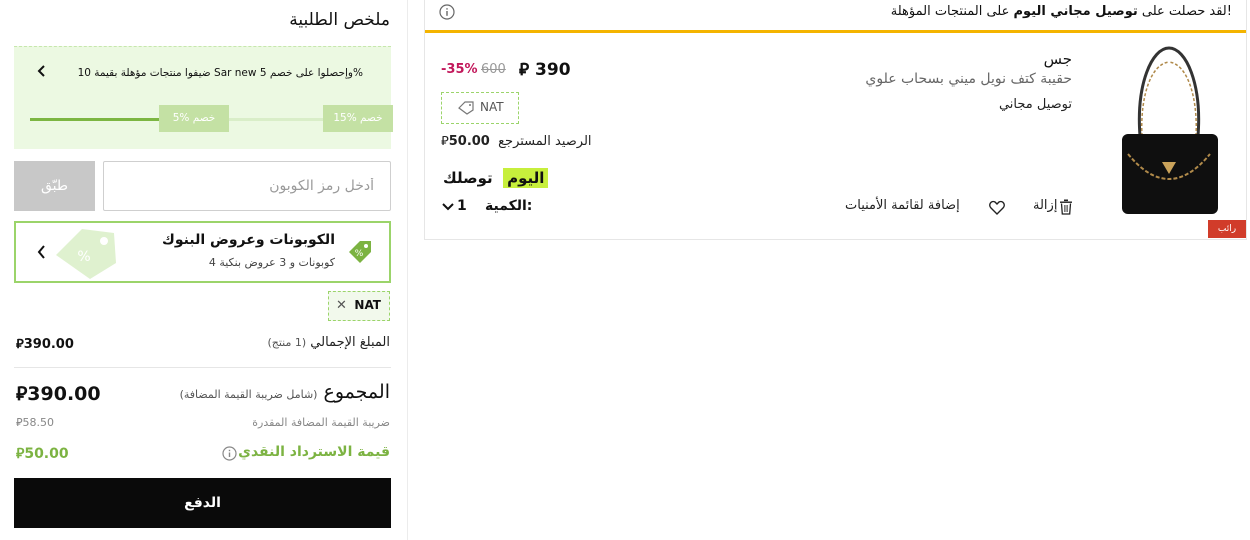  I want to click on cashback-value: ⃁50.00, so click(42, 453).